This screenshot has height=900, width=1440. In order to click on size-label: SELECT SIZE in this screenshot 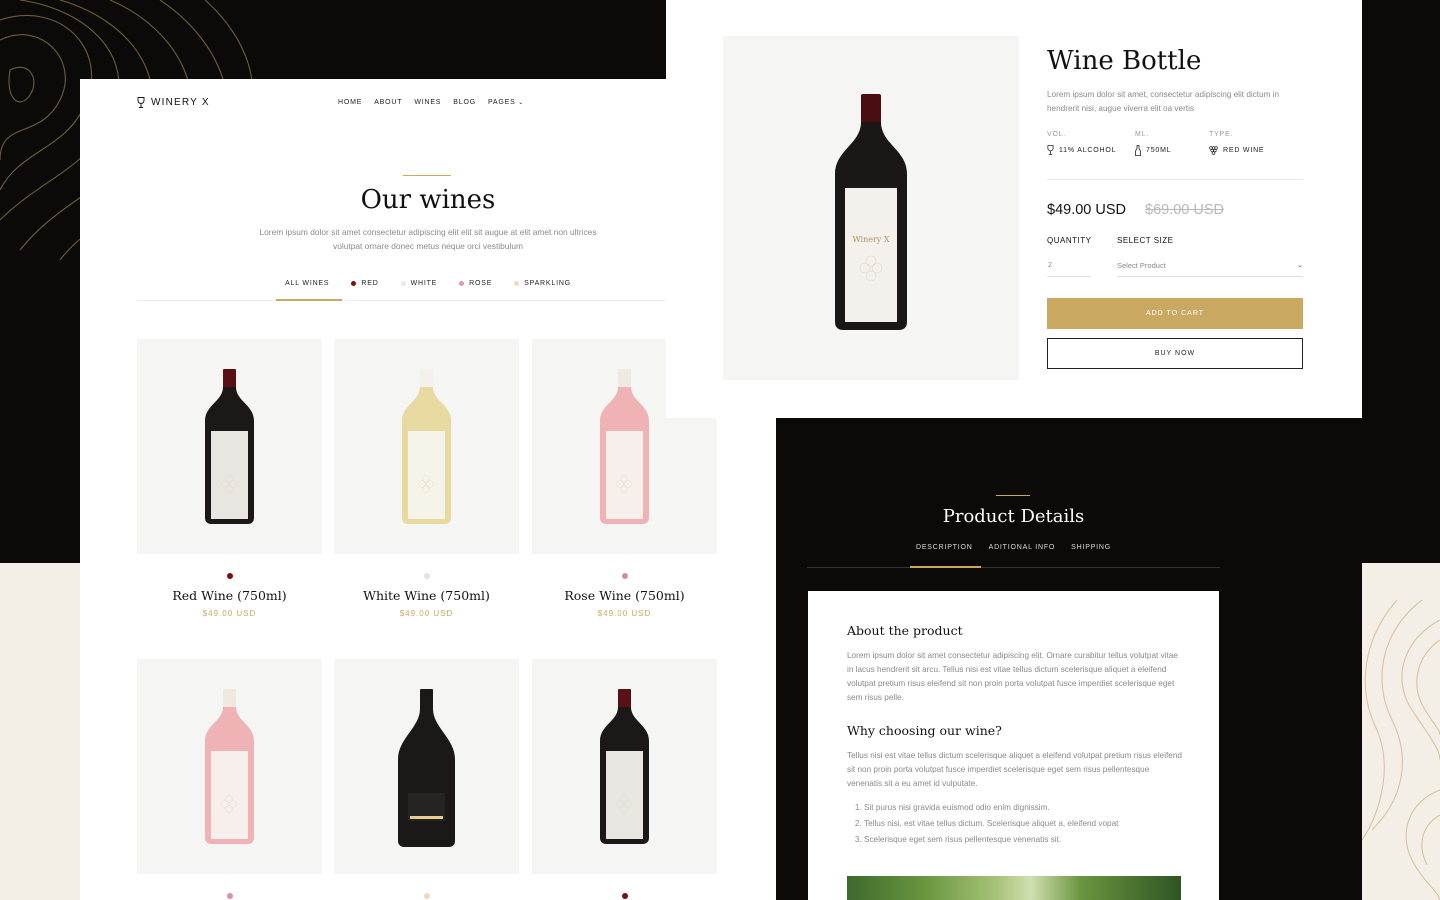, I will do `click(1145, 240)`.